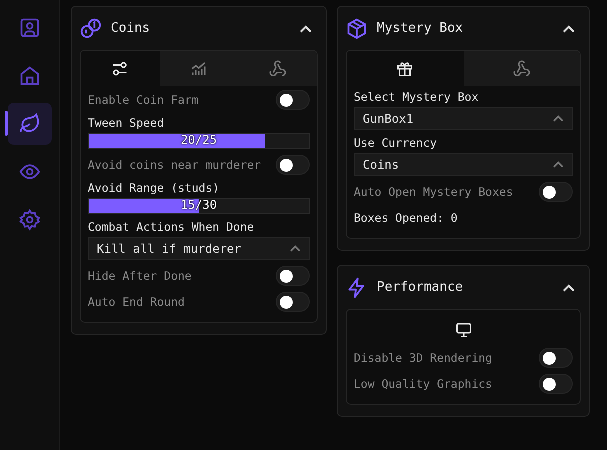 The height and width of the screenshot is (450, 607). I want to click on slider-value: 20/25, so click(199, 140).